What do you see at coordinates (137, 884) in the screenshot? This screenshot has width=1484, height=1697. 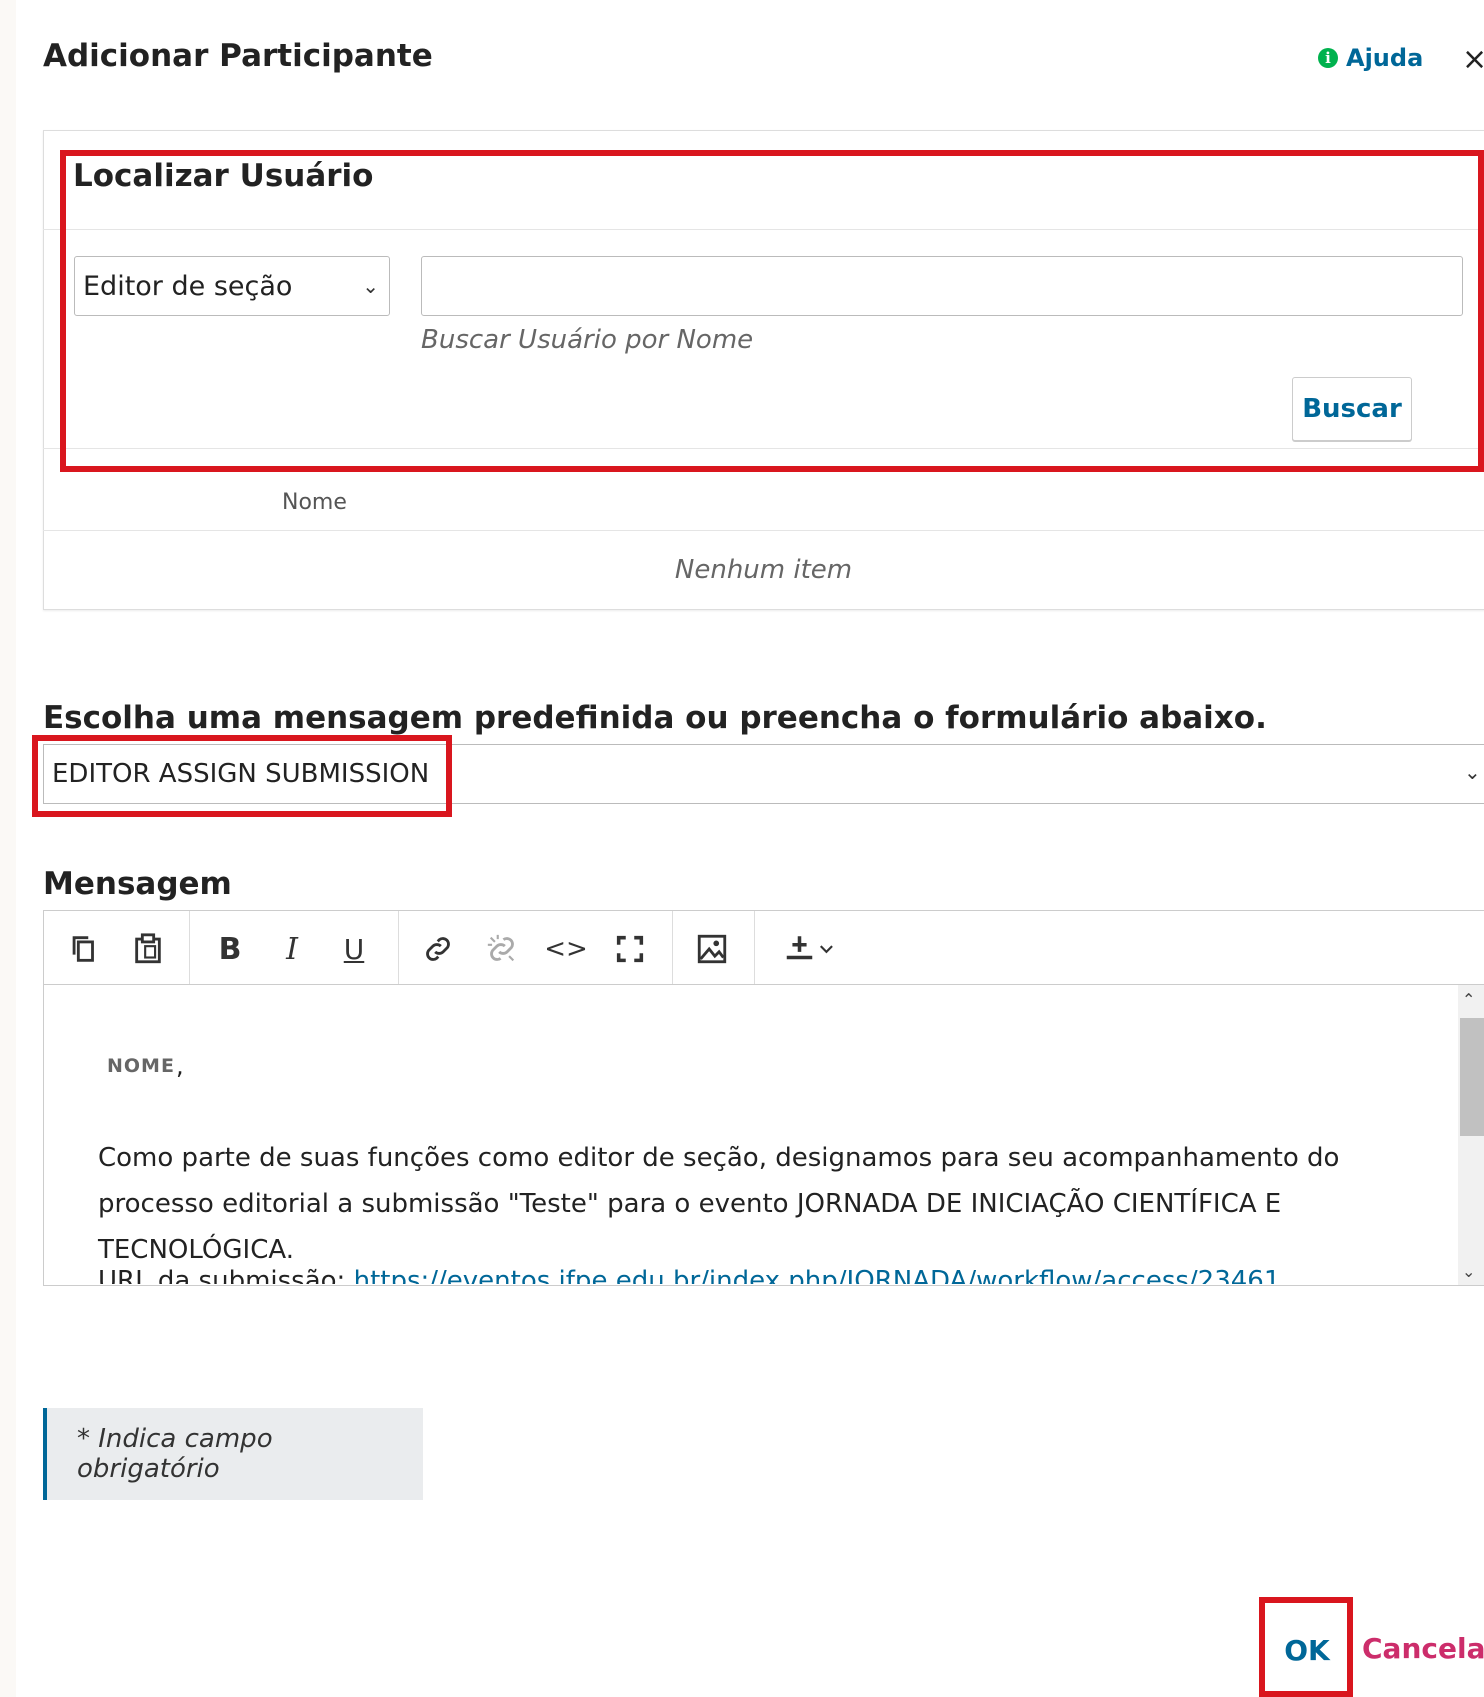 I see `message-label: Mensagem` at bounding box center [137, 884].